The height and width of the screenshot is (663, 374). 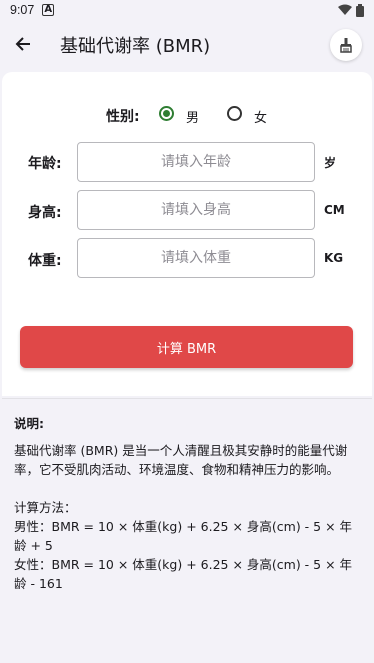 What do you see at coordinates (45, 164) in the screenshot?
I see `age-label: 年龄:` at bounding box center [45, 164].